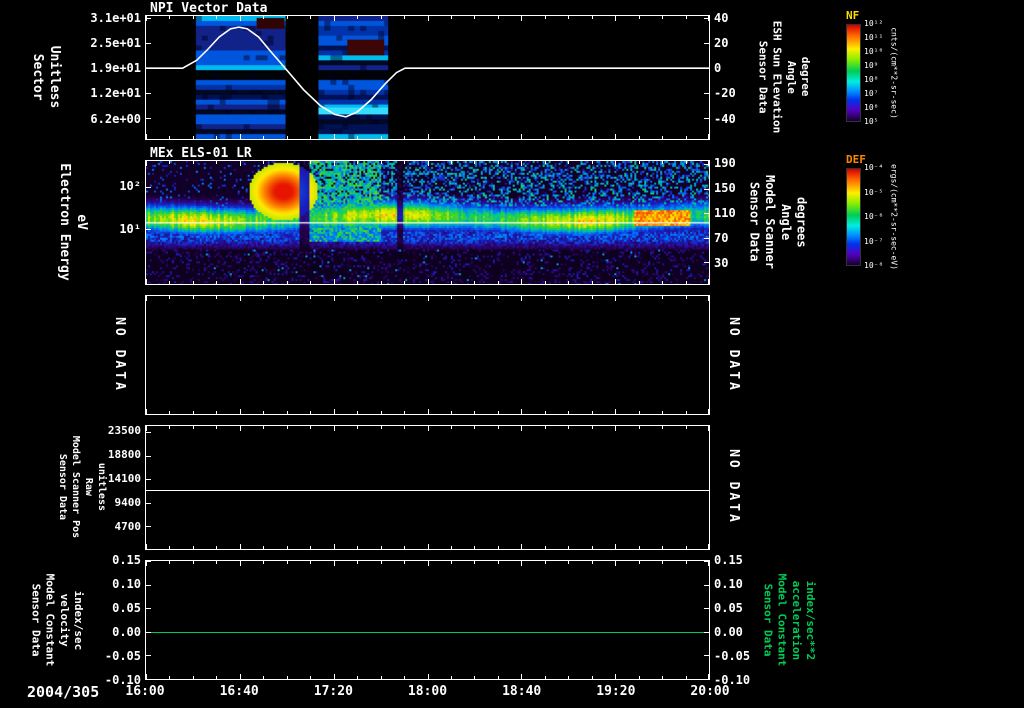 This screenshot has height=708, width=1024. I want to click on no-data-panel, so click(427, 355).